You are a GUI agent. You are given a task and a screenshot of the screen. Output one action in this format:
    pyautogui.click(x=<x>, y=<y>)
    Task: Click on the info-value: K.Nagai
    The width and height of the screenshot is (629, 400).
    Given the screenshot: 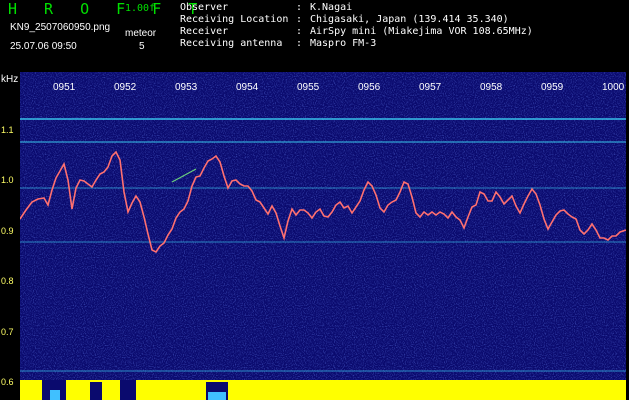 What is the action you would take?
    pyautogui.click(x=331, y=7)
    